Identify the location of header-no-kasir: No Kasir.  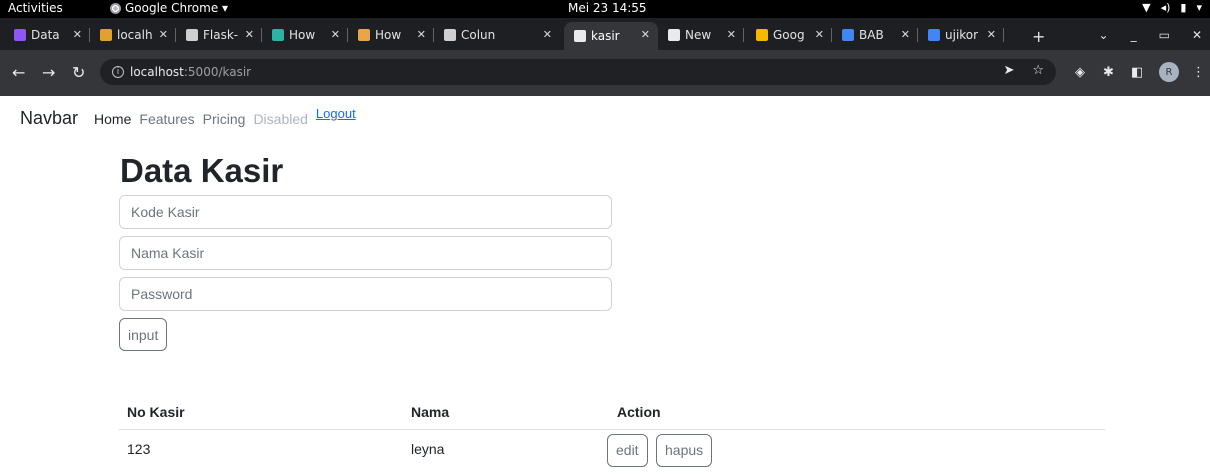
(261, 413).